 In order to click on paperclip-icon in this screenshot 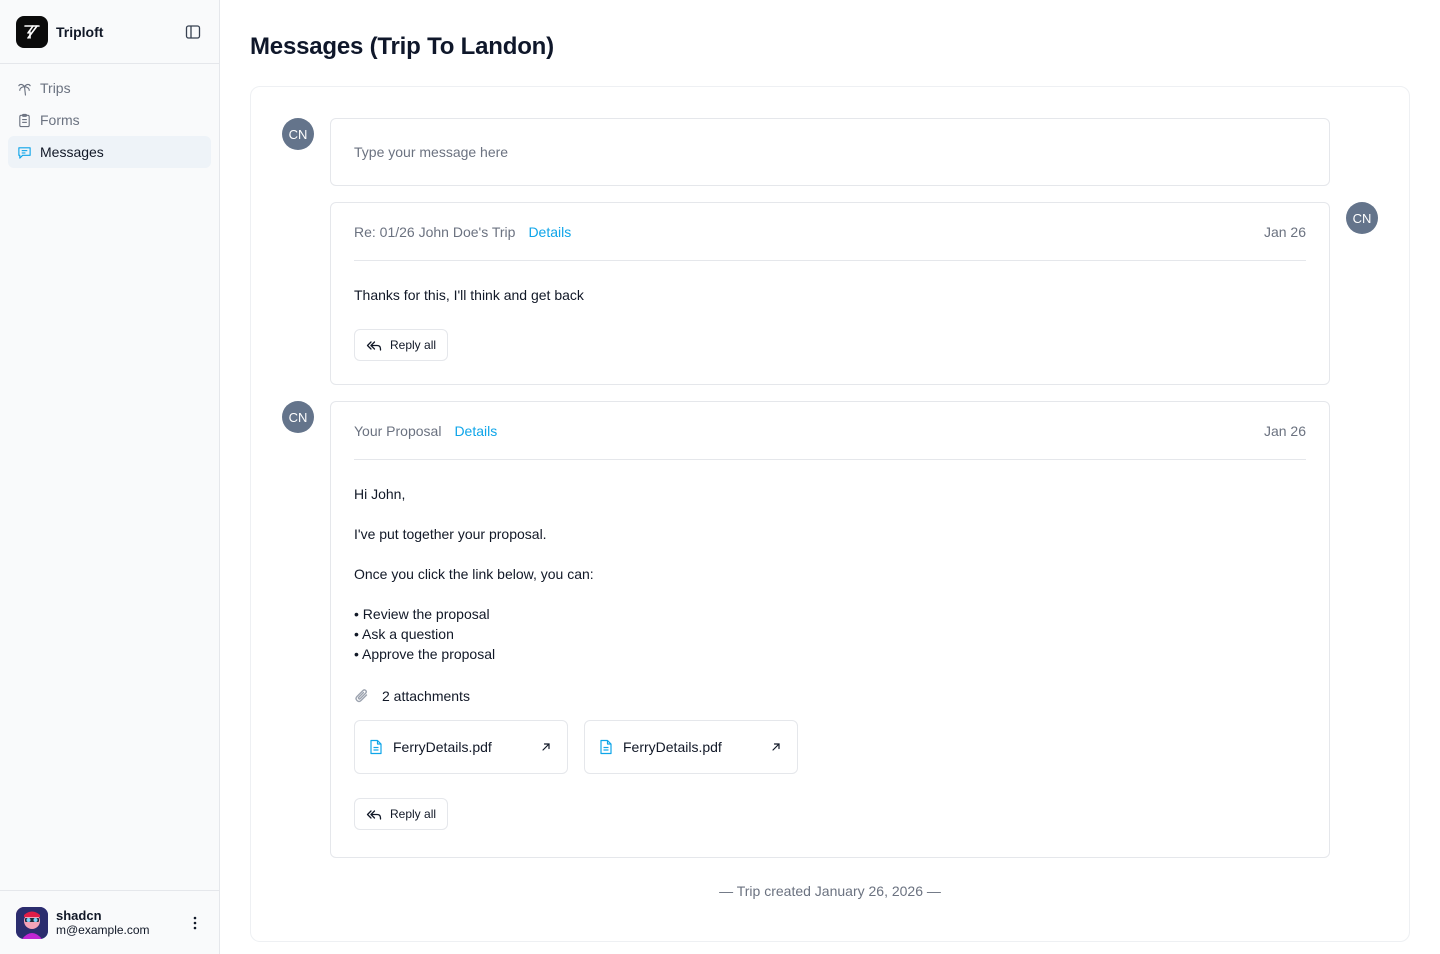, I will do `click(362, 696)`.